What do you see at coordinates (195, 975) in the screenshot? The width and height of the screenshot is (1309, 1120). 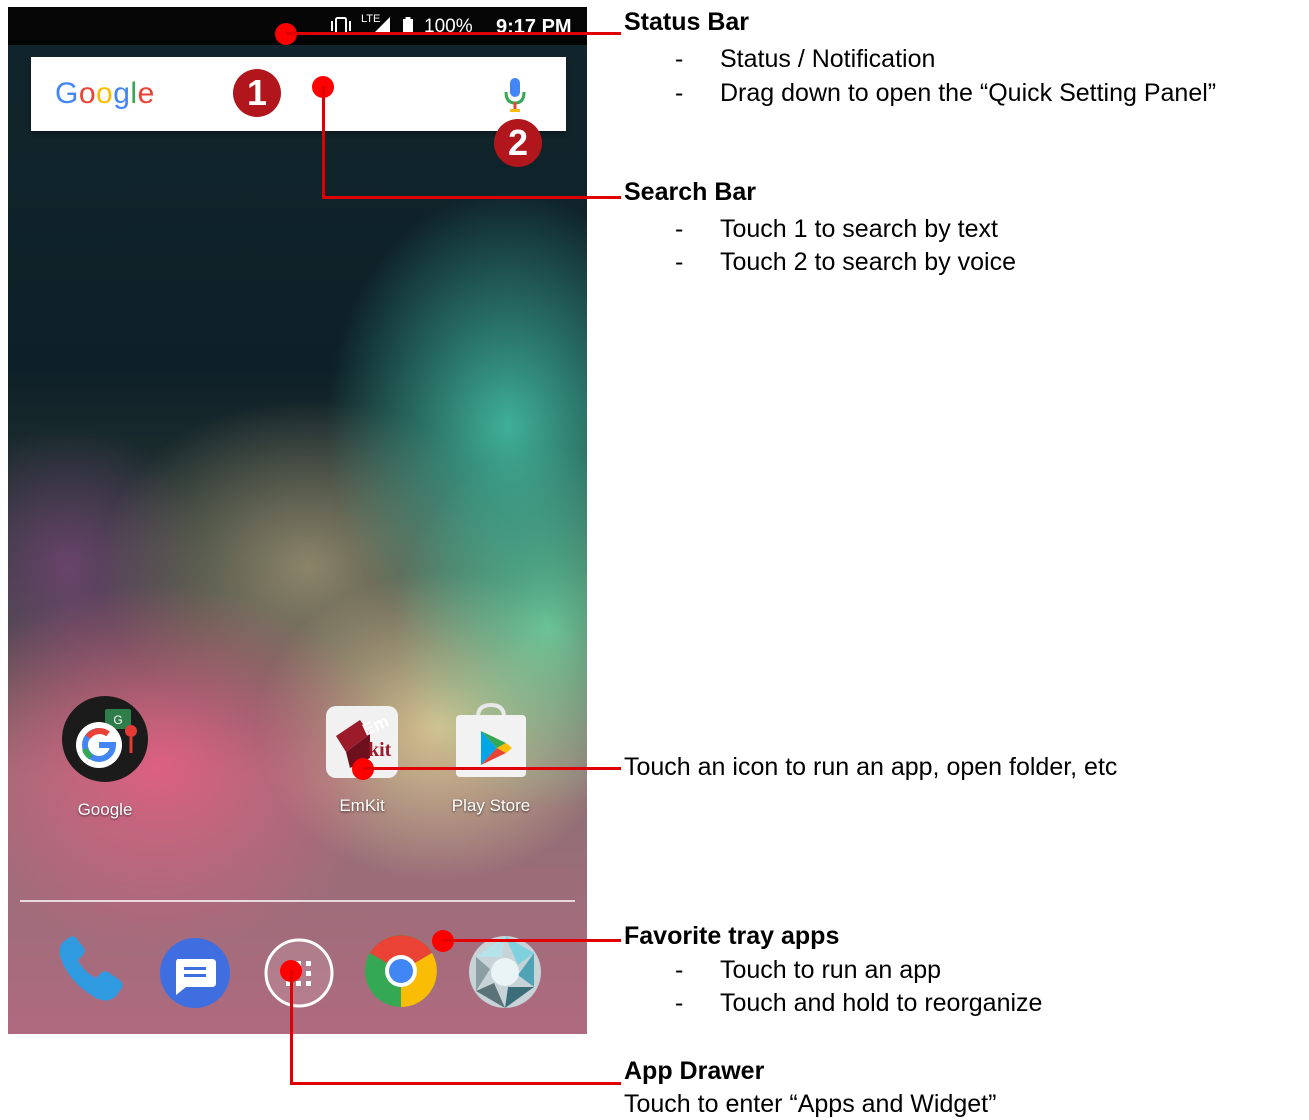 I see `messages-icon` at bounding box center [195, 975].